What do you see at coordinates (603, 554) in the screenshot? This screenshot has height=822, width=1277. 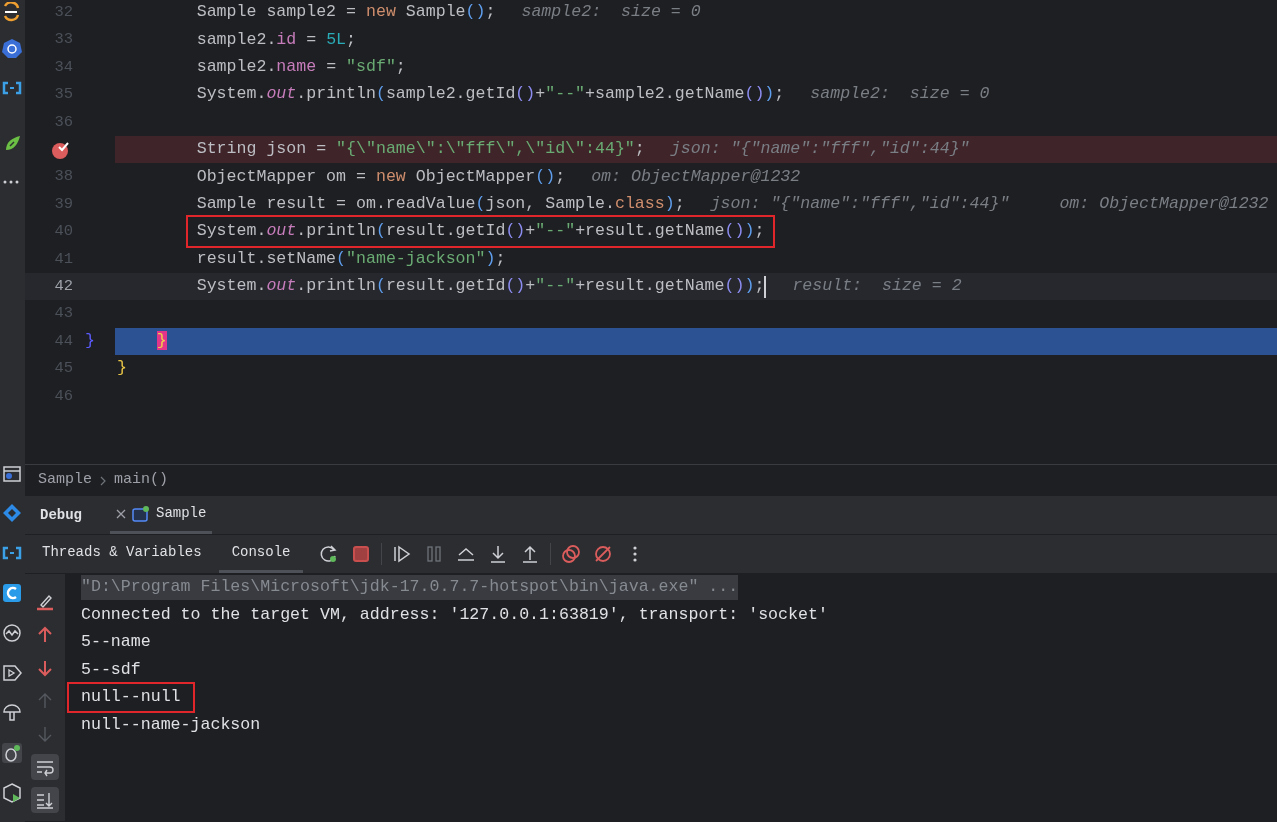 I see `mute-breakpoints-icon` at bounding box center [603, 554].